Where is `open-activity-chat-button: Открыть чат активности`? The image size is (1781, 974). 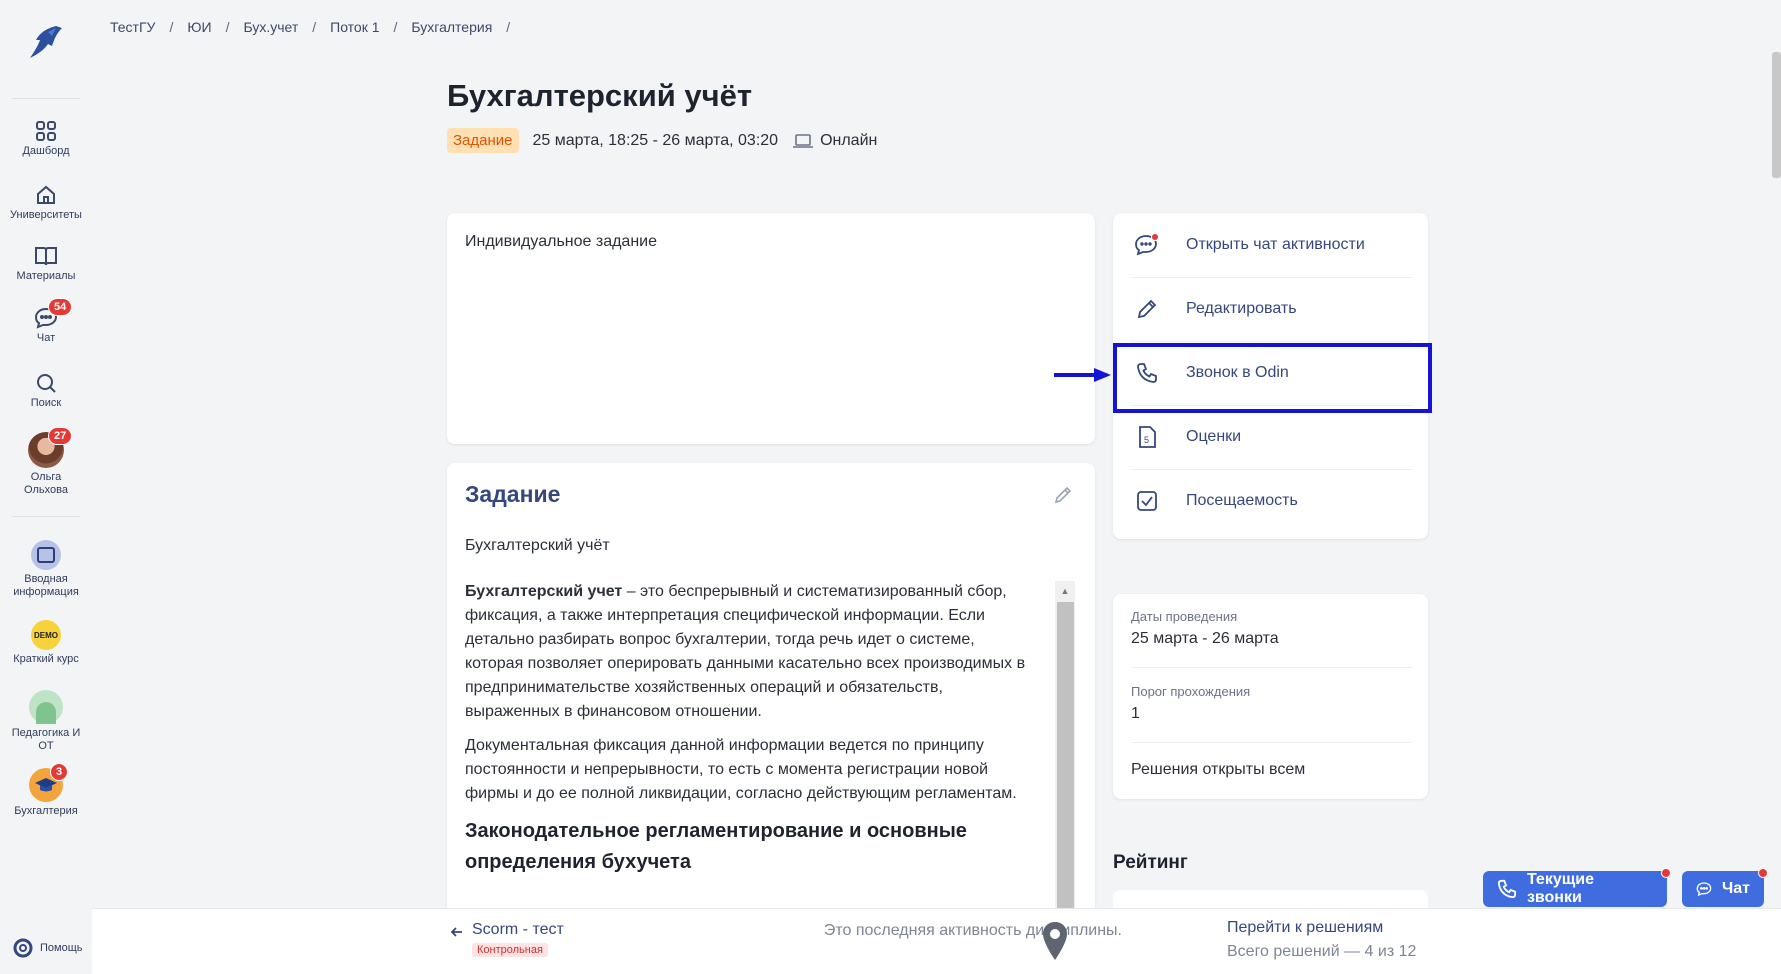 open-activity-chat-button: Открыть чат активности is located at coordinates (1271, 245).